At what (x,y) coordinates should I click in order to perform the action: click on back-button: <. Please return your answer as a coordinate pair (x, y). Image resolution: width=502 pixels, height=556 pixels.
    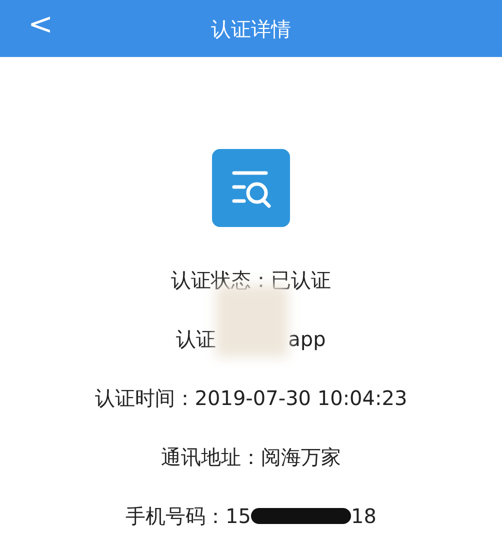
    Looking at the image, I should click on (41, 25).